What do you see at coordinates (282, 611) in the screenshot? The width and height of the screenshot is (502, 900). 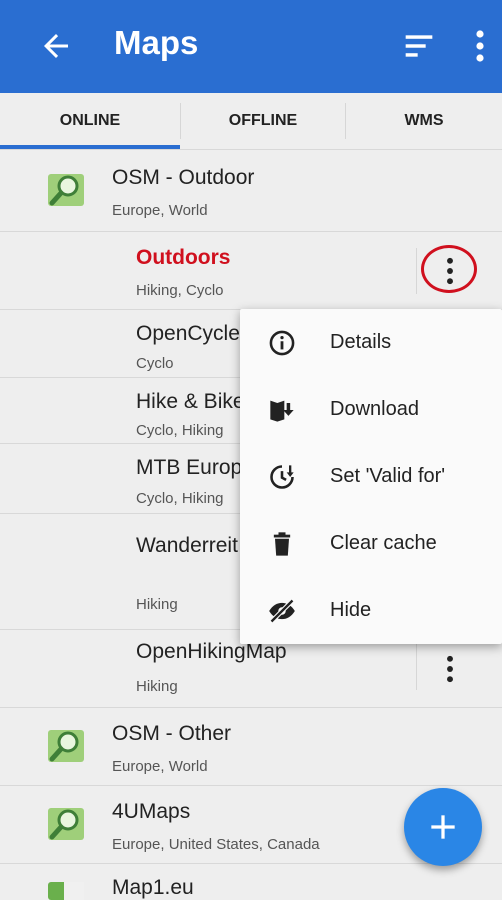 I see `hide-eye-icon` at bounding box center [282, 611].